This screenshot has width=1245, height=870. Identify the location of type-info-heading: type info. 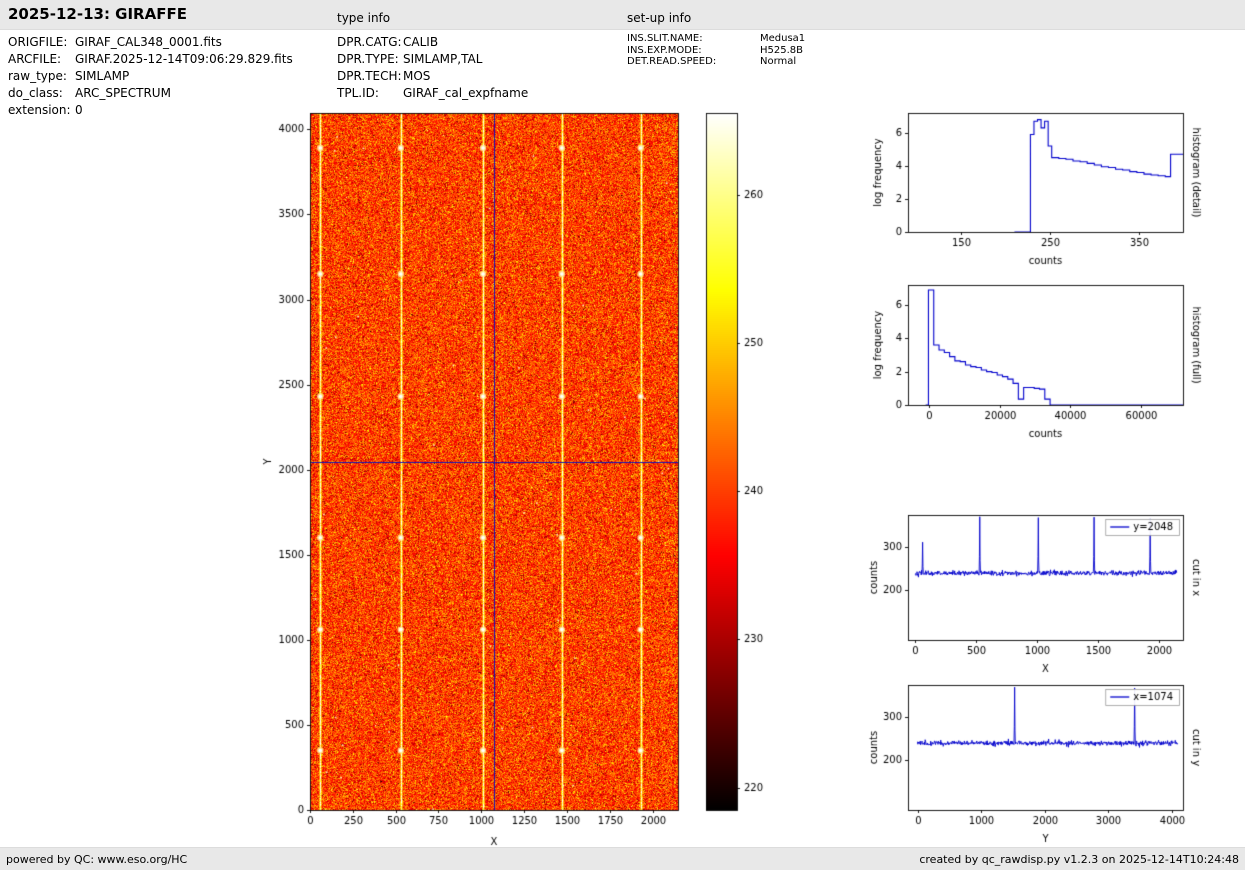
(364, 18).